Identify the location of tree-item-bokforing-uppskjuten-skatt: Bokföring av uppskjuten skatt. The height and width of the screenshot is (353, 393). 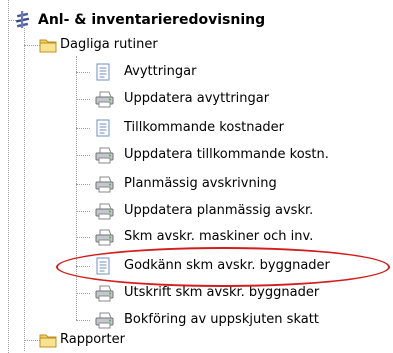
(207, 320).